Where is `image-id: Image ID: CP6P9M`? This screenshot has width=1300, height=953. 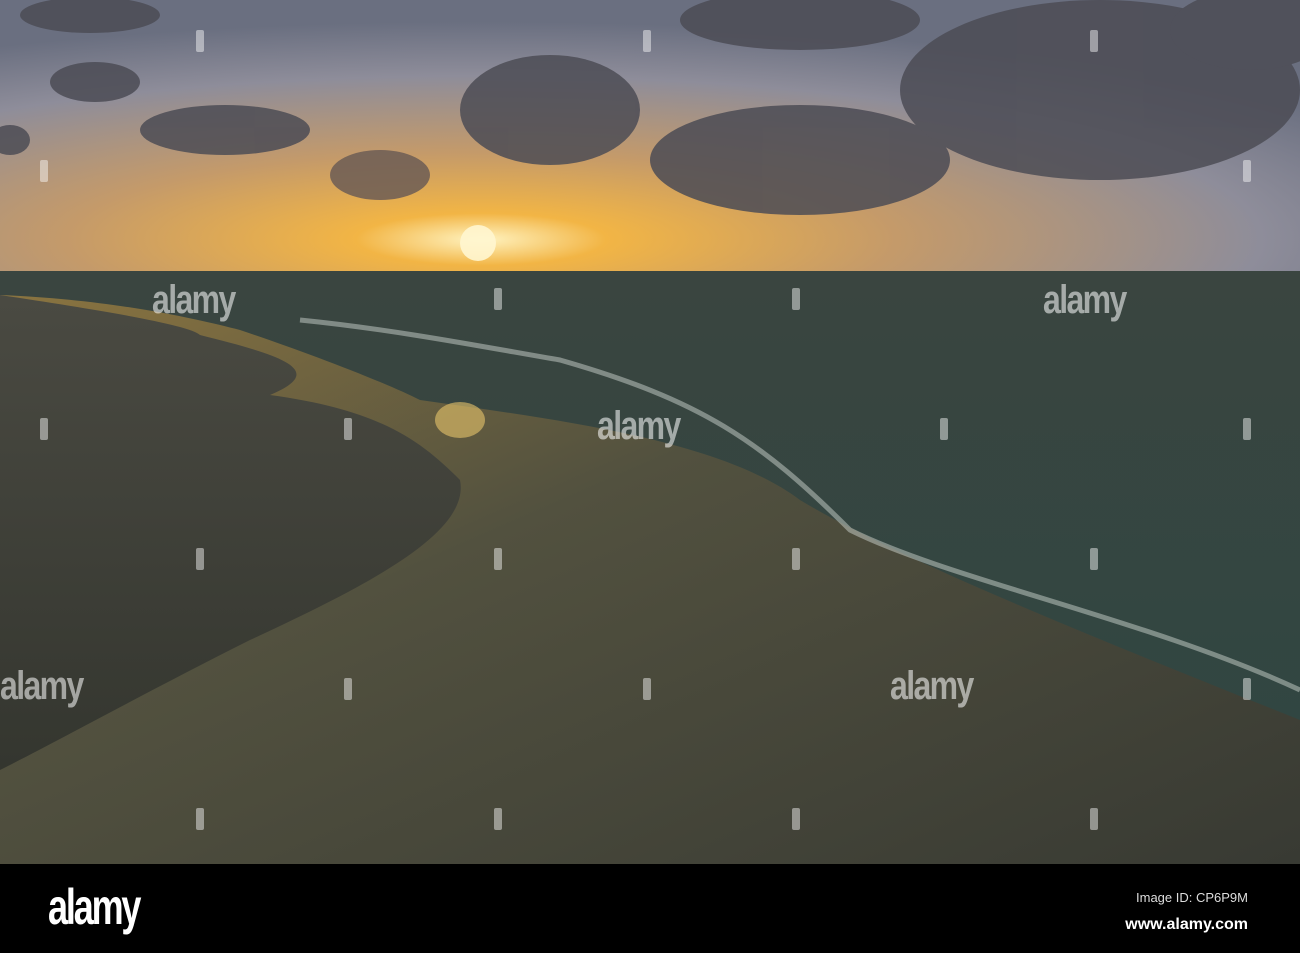 image-id: Image ID: CP6P9M is located at coordinates (1192, 897).